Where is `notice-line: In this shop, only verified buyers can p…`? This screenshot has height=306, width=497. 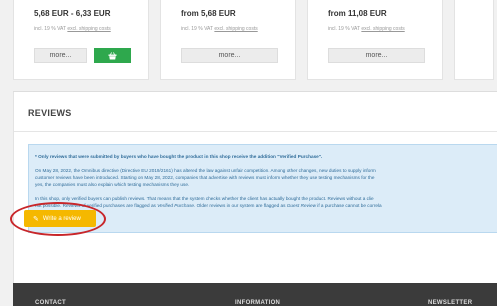 notice-line: In this shop, only verified buyers can p… is located at coordinates (204, 198).